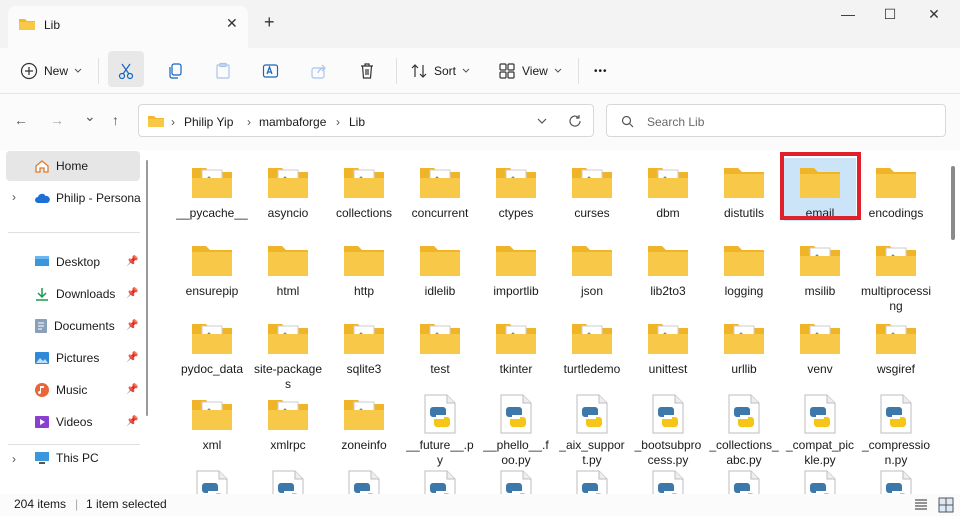 The height and width of the screenshot is (516, 960). I want to click on folder-item: importlib, so click(516, 267).